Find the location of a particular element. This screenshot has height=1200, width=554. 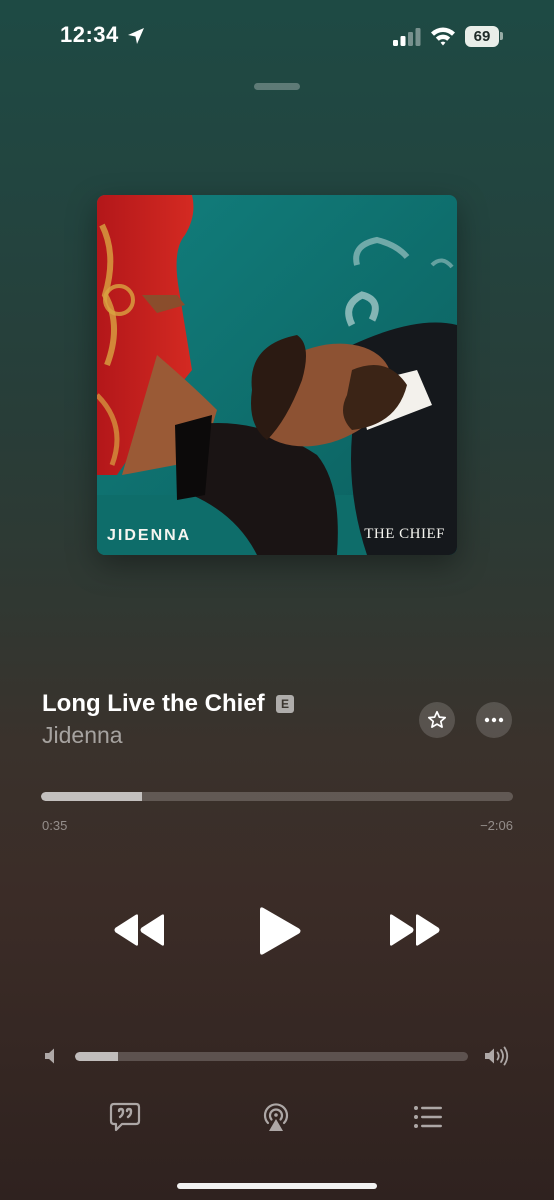

explicit-badge: E is located at coordinates (285, 704).